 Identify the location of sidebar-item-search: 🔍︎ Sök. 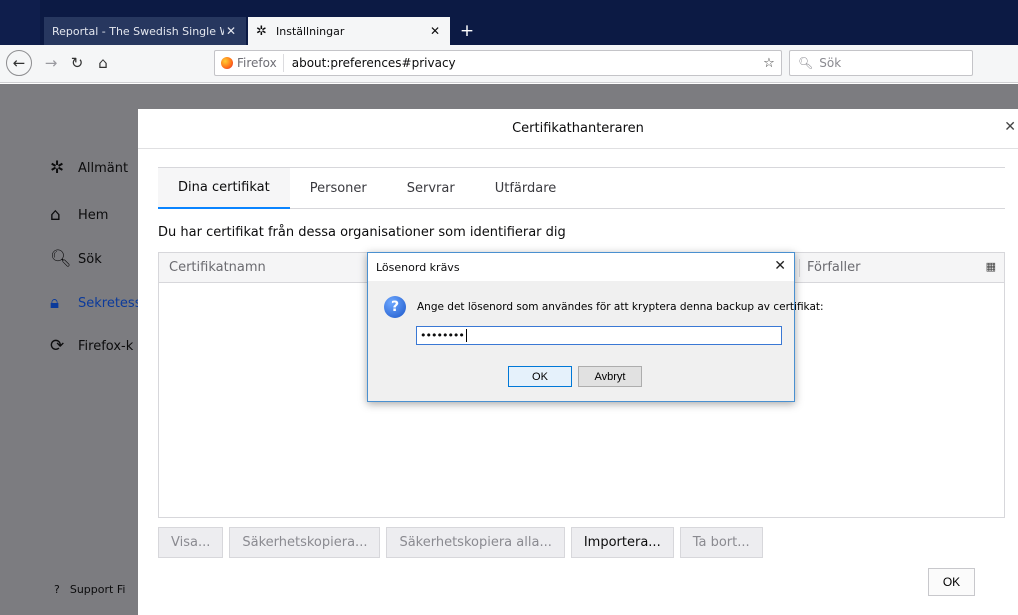
(76, 259).